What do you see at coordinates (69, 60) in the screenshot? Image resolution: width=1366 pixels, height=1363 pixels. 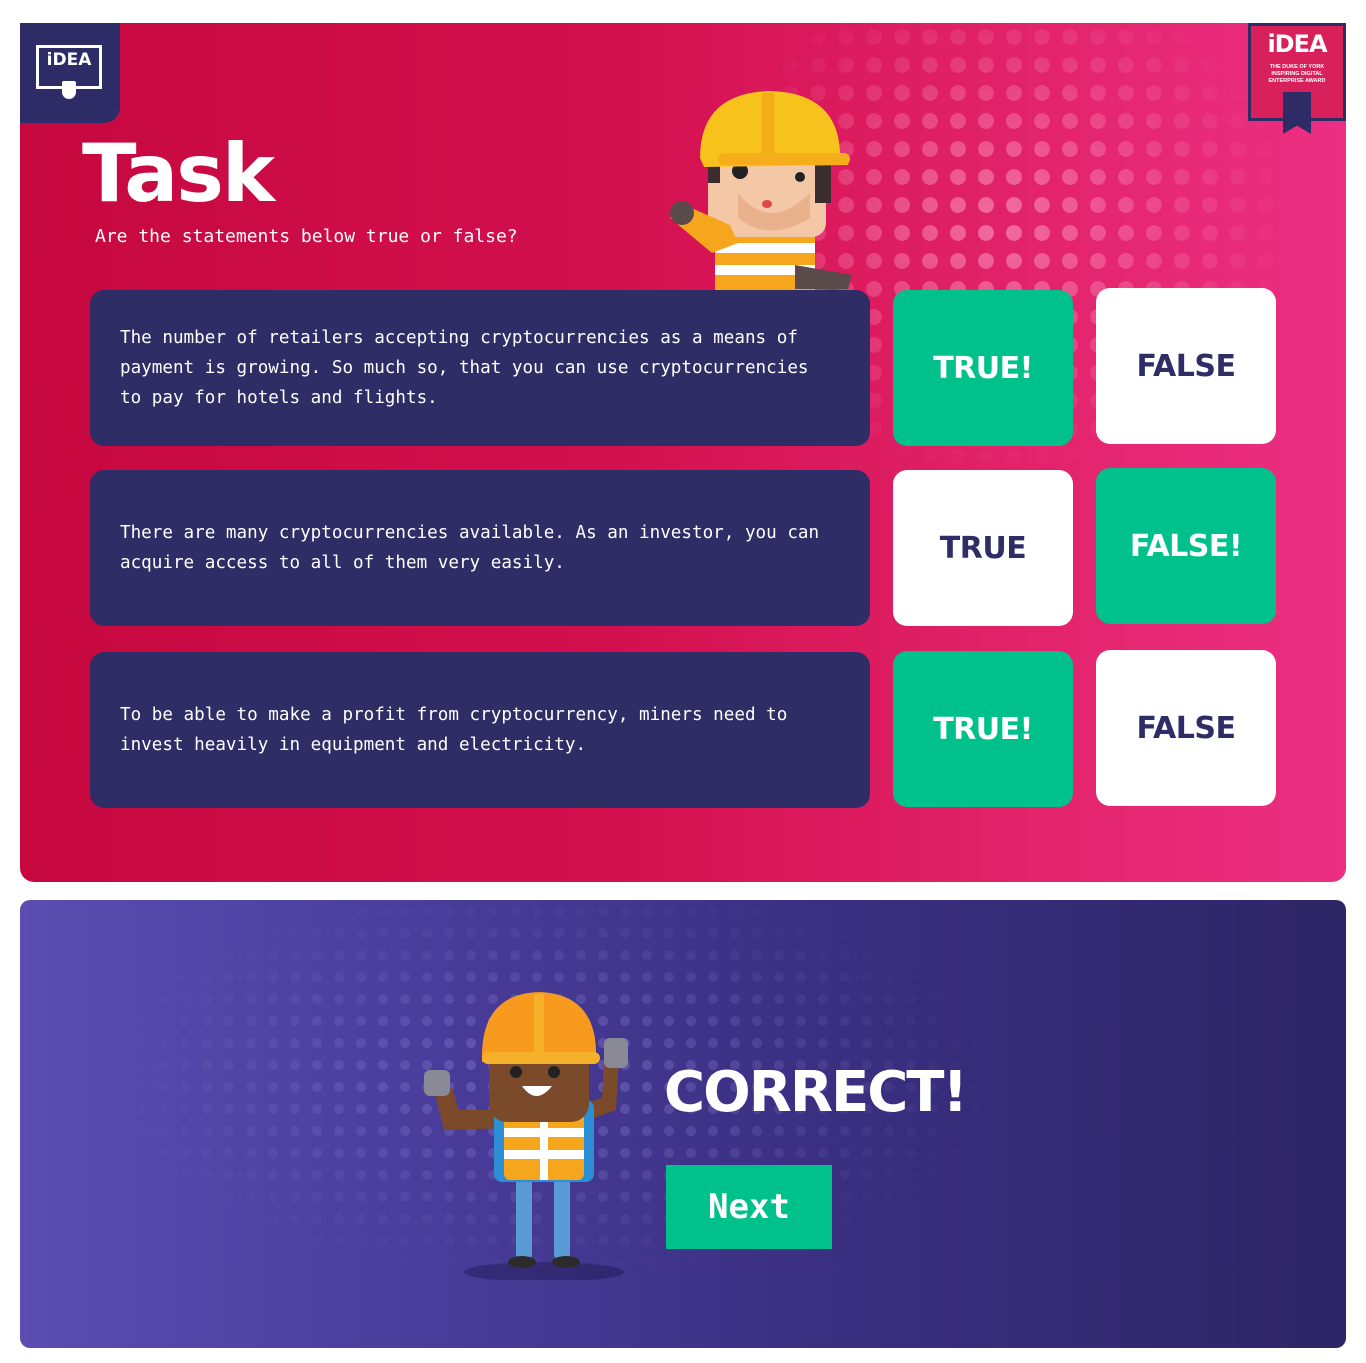 I see `logo-left-text: iDEA` at bounding box center [69, 60].